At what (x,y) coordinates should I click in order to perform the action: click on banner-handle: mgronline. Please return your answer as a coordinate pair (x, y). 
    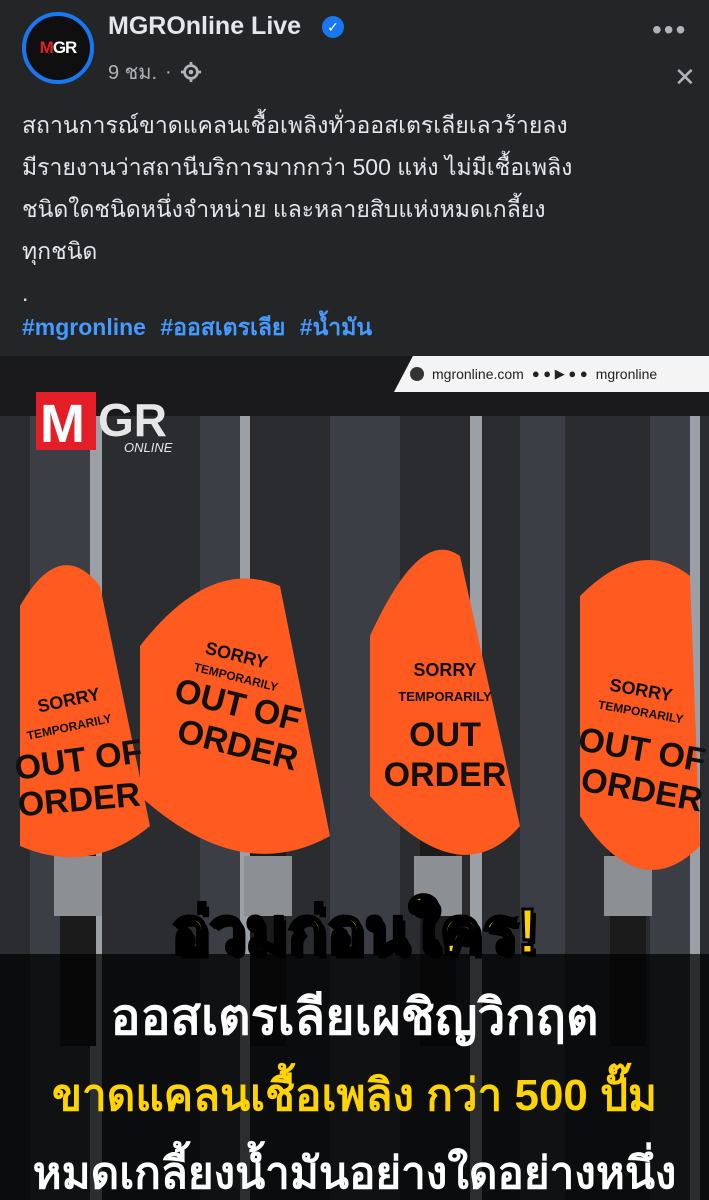
    Looking at the image, I should click on (626, 374).